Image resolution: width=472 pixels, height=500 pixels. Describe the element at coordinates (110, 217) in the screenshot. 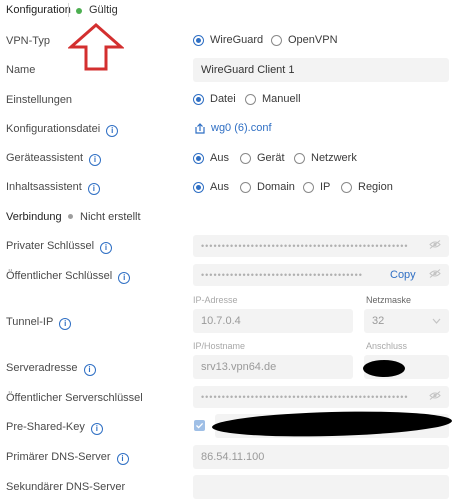

I see `connection-status: Nicht erstellt` at that location.